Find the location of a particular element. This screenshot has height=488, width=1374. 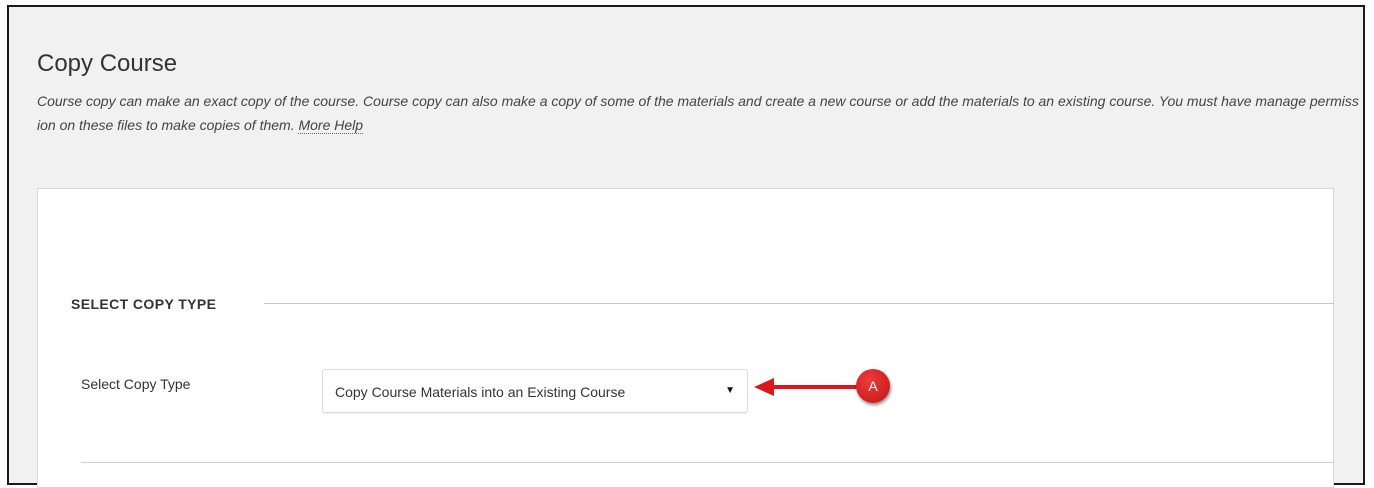

annotation-arrow-icon is located at coordinates (807, 387).